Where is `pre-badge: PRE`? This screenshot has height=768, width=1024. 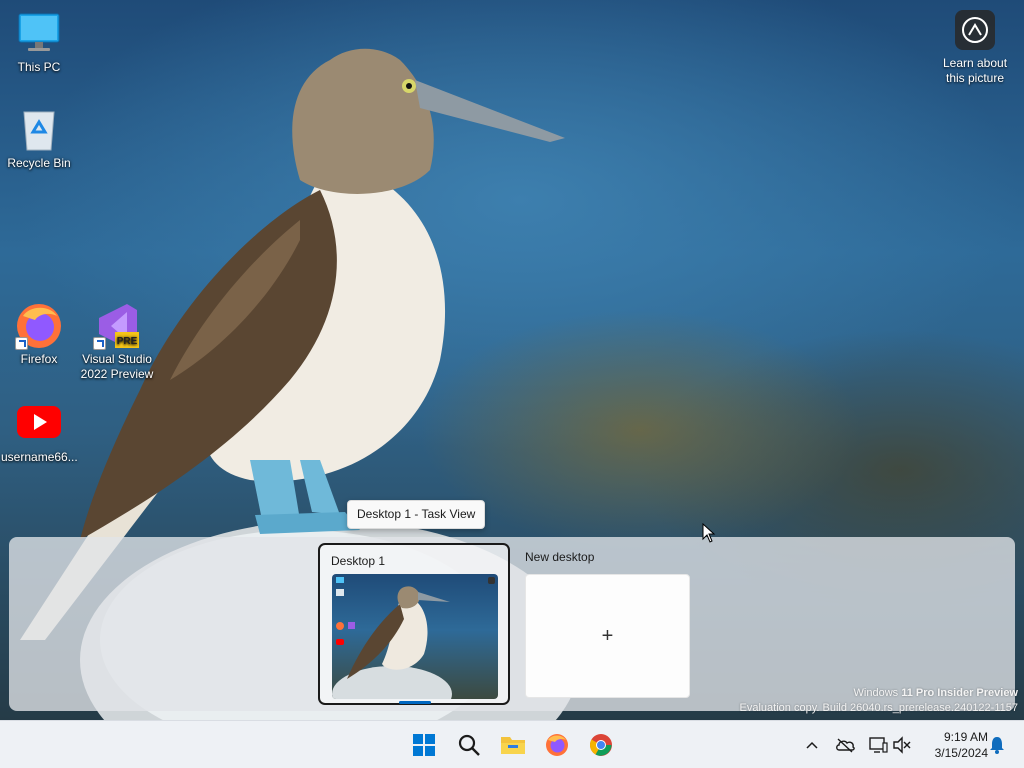 pre-badge: PRE is located at coordinates (127, 341).